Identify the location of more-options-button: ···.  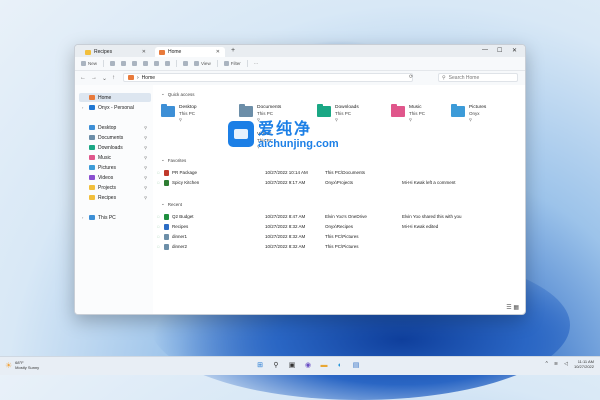
(256, 63).